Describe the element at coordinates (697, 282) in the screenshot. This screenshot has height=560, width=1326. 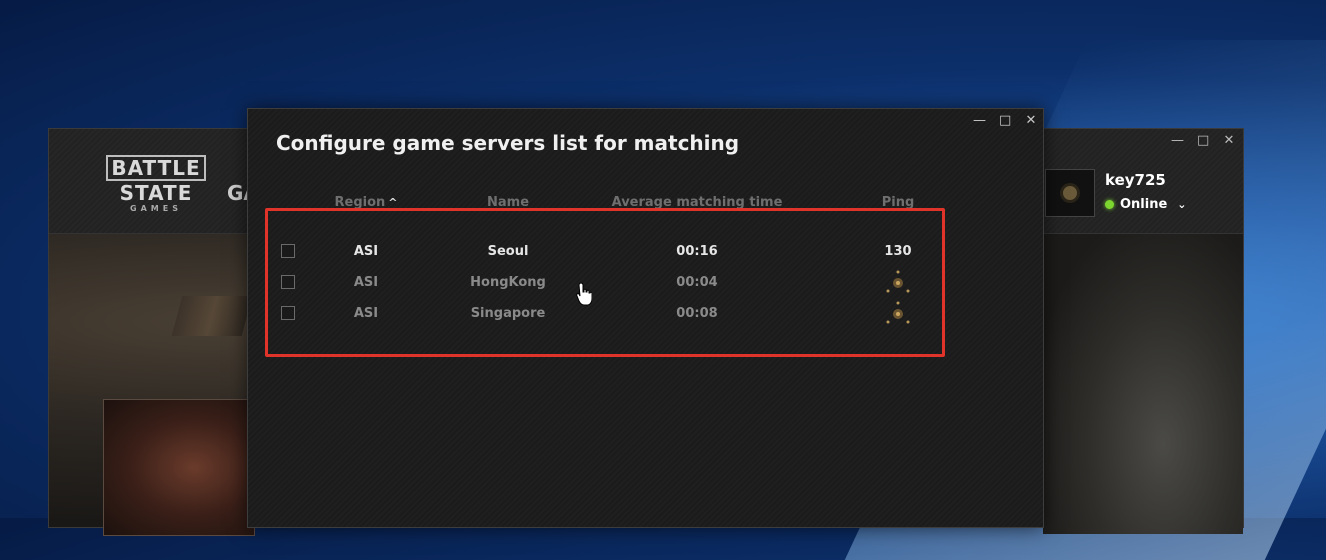
I see `server-avg-time: 00:04` at that location.